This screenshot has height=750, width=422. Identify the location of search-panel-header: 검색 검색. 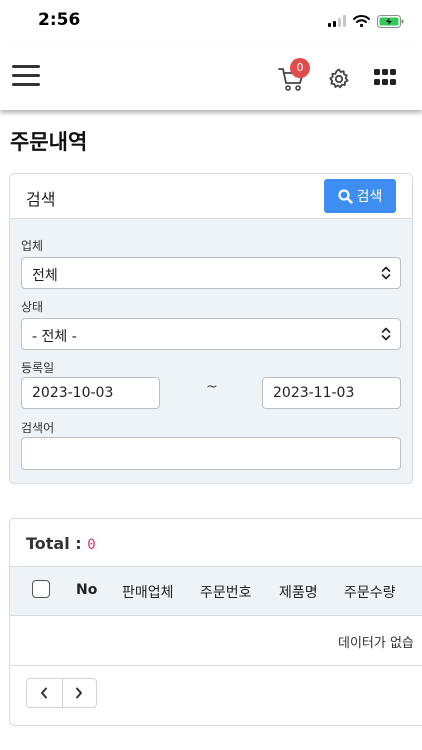
(211, 196).